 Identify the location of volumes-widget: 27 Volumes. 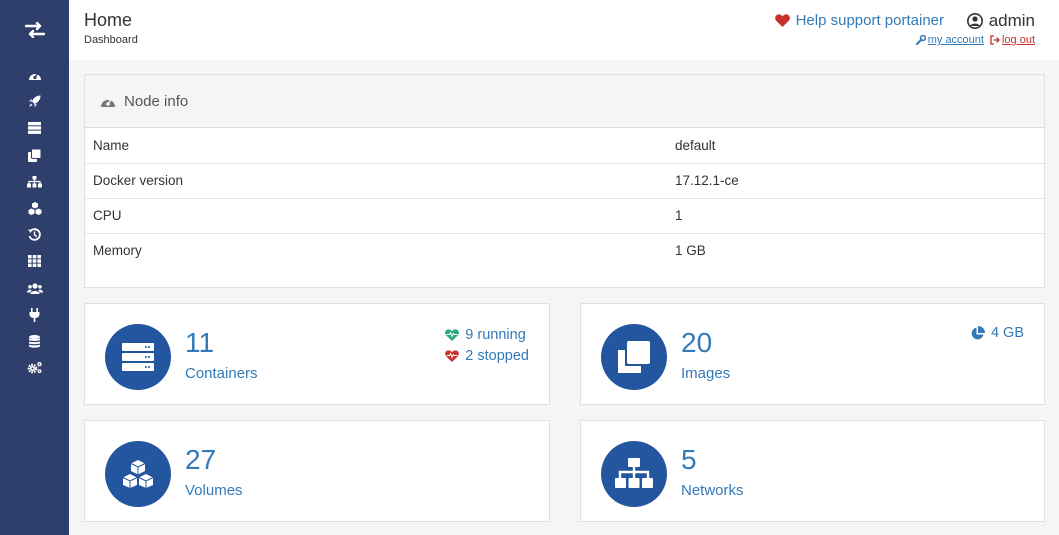
(317, 471).